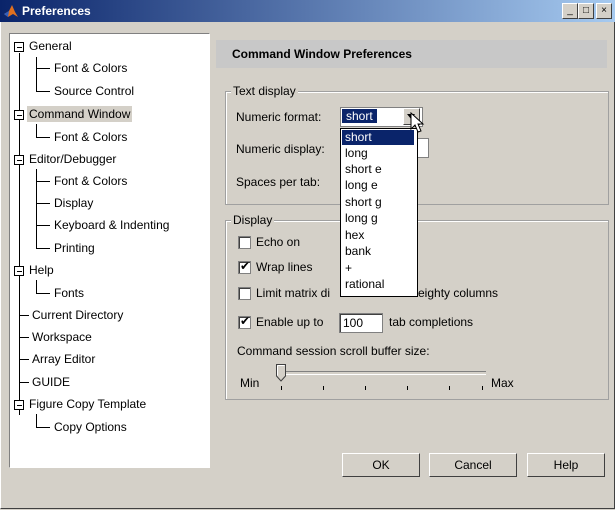 This screenshot has width=615, height=510. What do you see at coordinates (56, 11) in the screenshot?
I see `window-title: Preferences` at bounding box center [56, 11].